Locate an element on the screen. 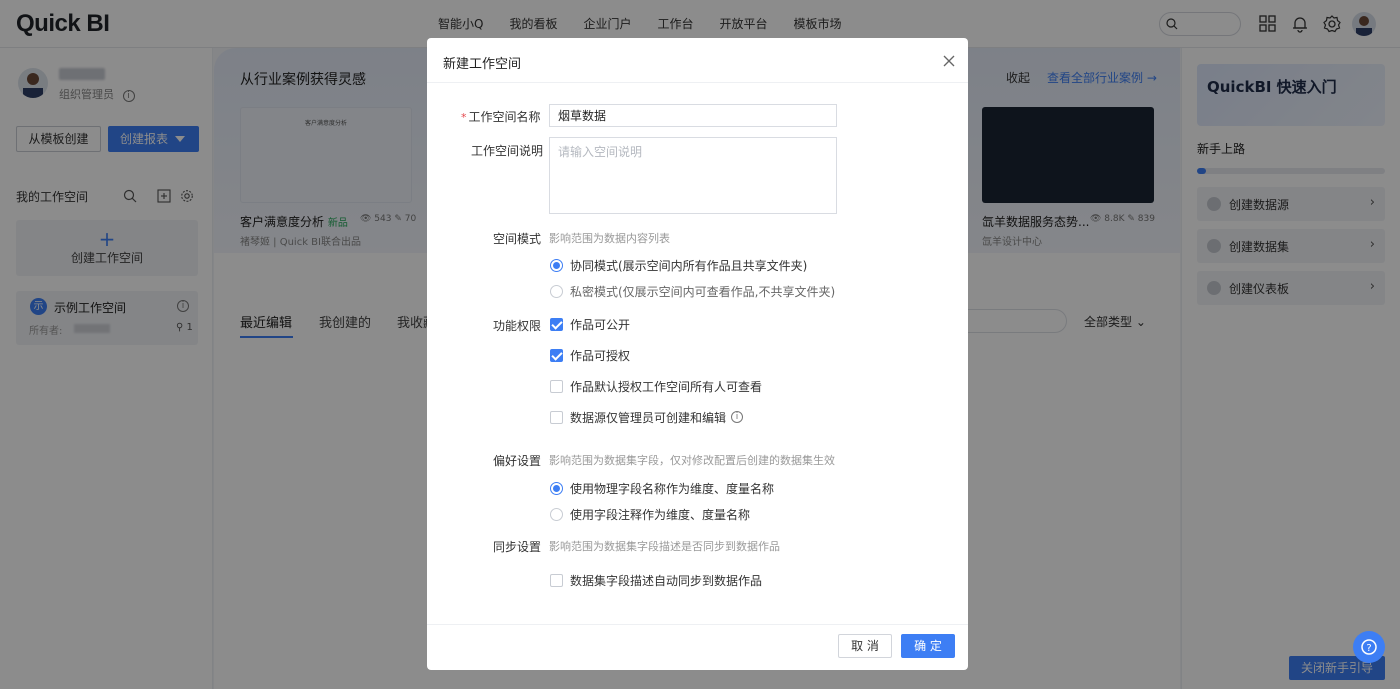 The height and width of the screenshot is (689, 1400). close-icon is located at coordinates (949, 61).